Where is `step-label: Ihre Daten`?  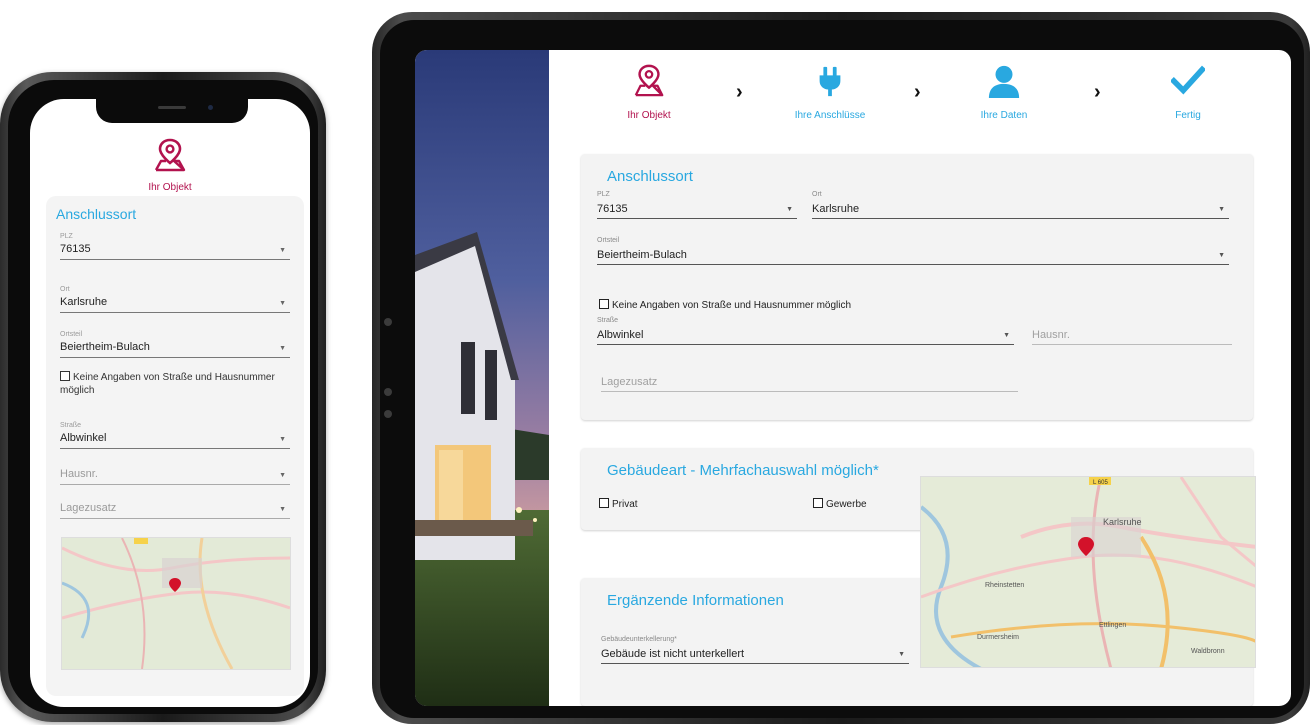
step-label: Ihre Daten is located at coordinates (1004, 115).